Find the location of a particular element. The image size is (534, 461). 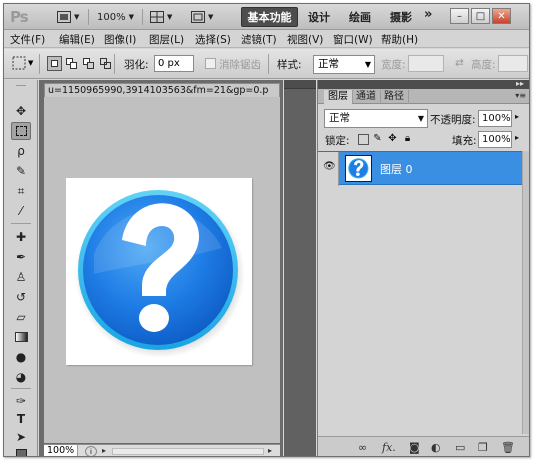

lock-transparency-icon is located at coordinates (363, 139).